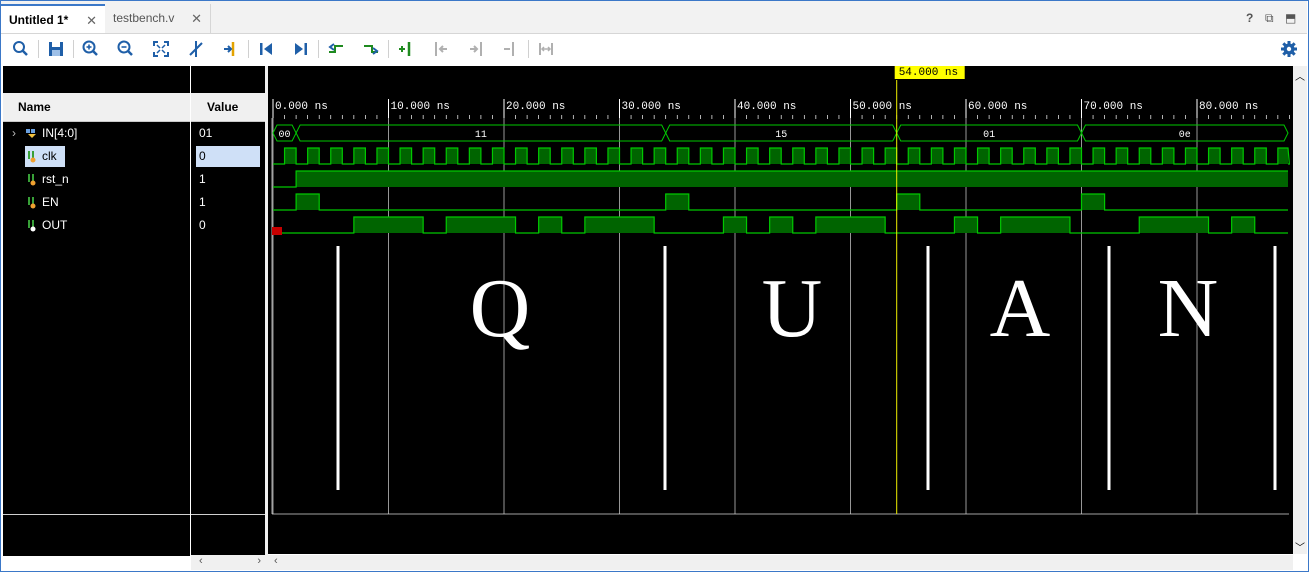 The image size is (1309, 572). I want to click on signal-row-in: › IN[4:0], so click(96, 133).